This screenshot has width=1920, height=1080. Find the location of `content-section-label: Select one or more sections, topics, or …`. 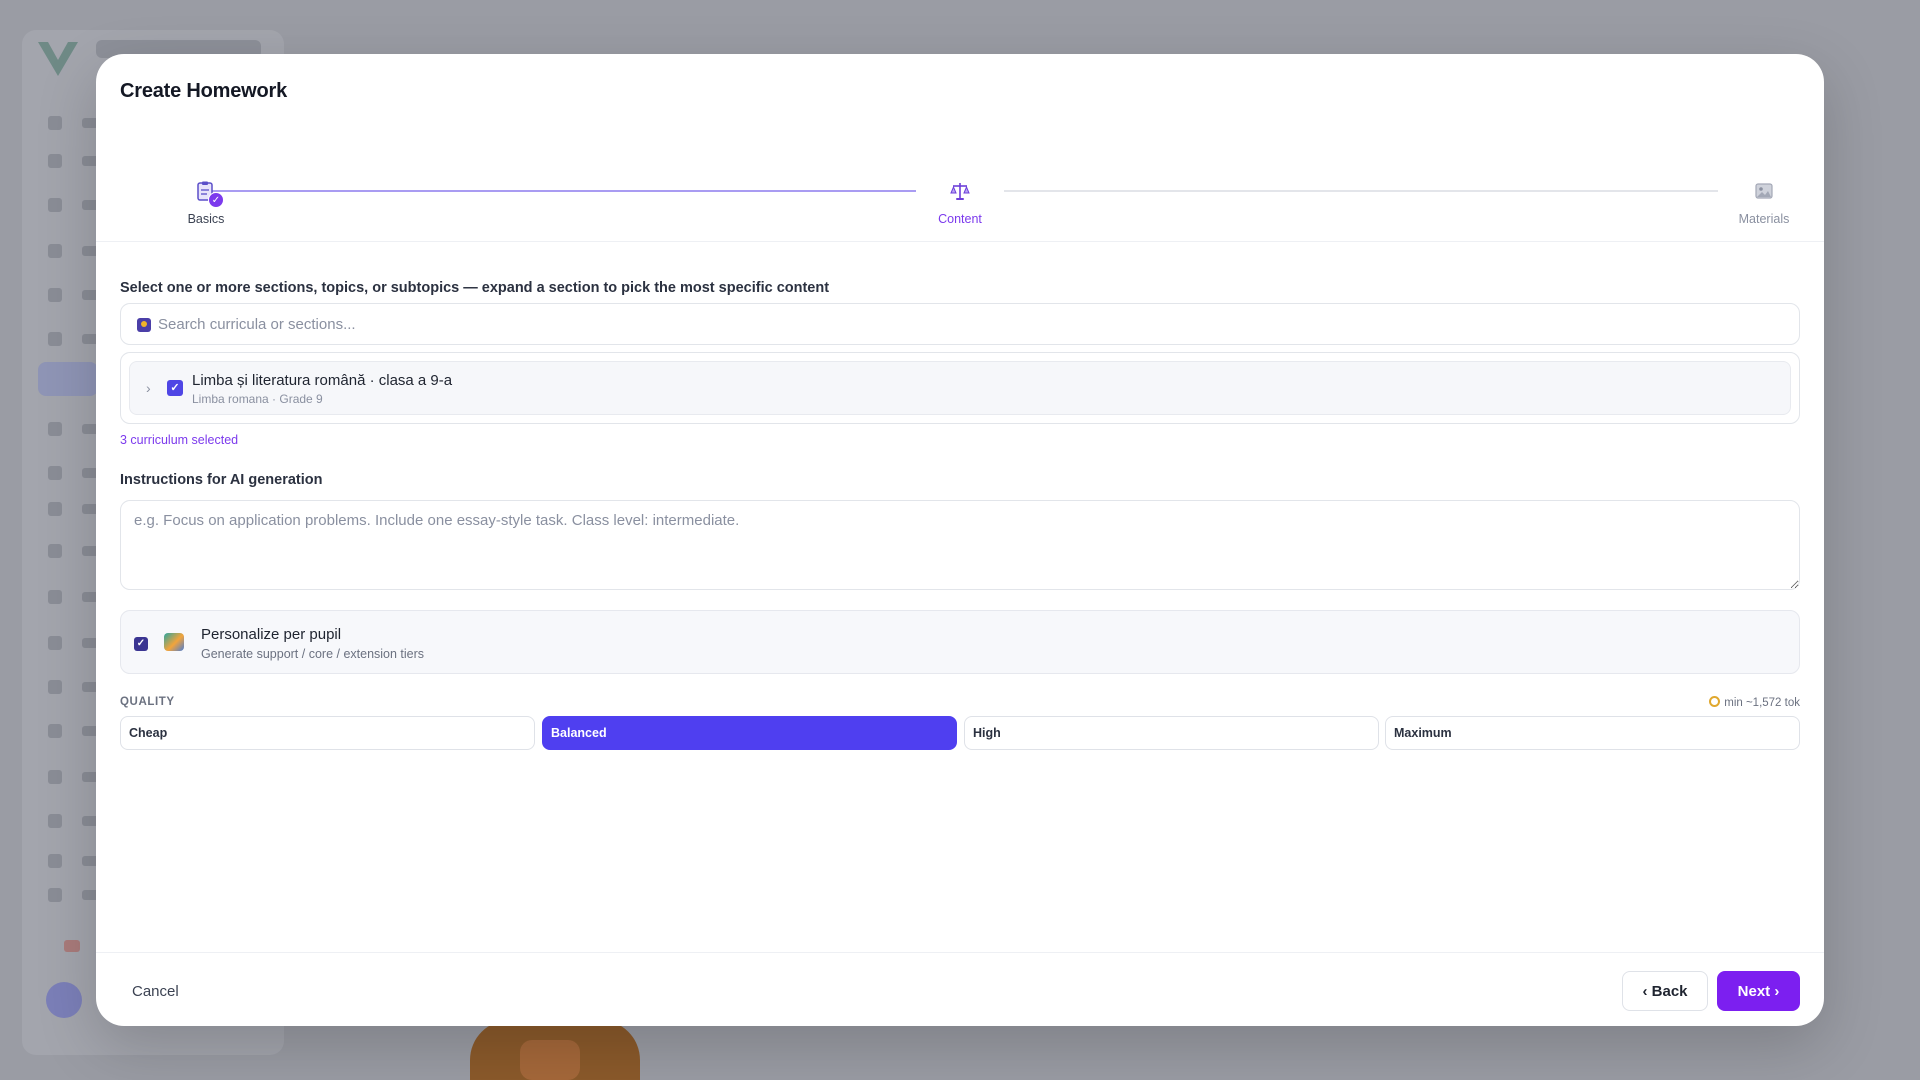

content-section-label: Select one or more sections, topics, or … is located at coordinates (475, 288).